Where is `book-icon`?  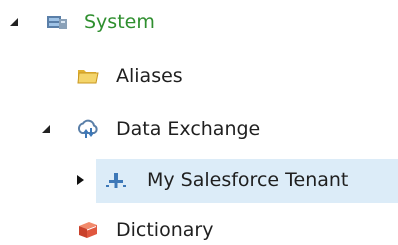
book-icon is located at coordinates (88, 230).